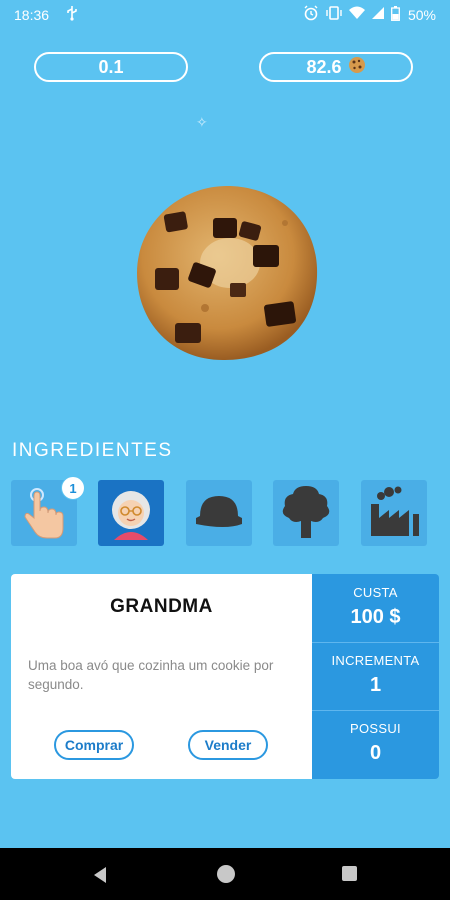  Describe the element at coordinates (48, 511) in the screenshot. I see `ingredient-cursor: 1` at that location.